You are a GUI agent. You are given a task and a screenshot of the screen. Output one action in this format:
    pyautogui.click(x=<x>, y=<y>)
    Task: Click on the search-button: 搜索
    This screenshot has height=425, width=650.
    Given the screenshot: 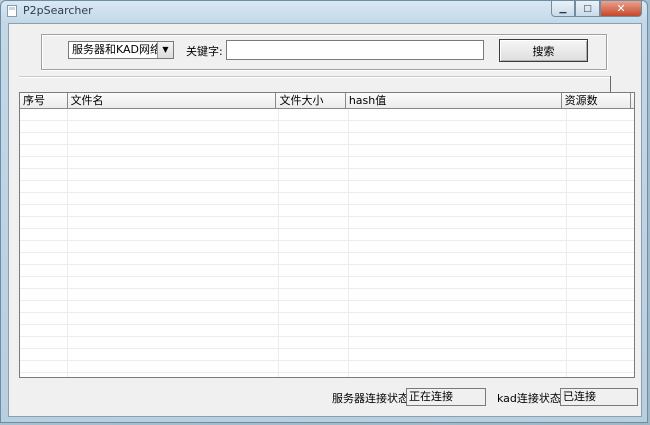 What is the action you would take?
    pyautogui.click(x=543, y=50)
    